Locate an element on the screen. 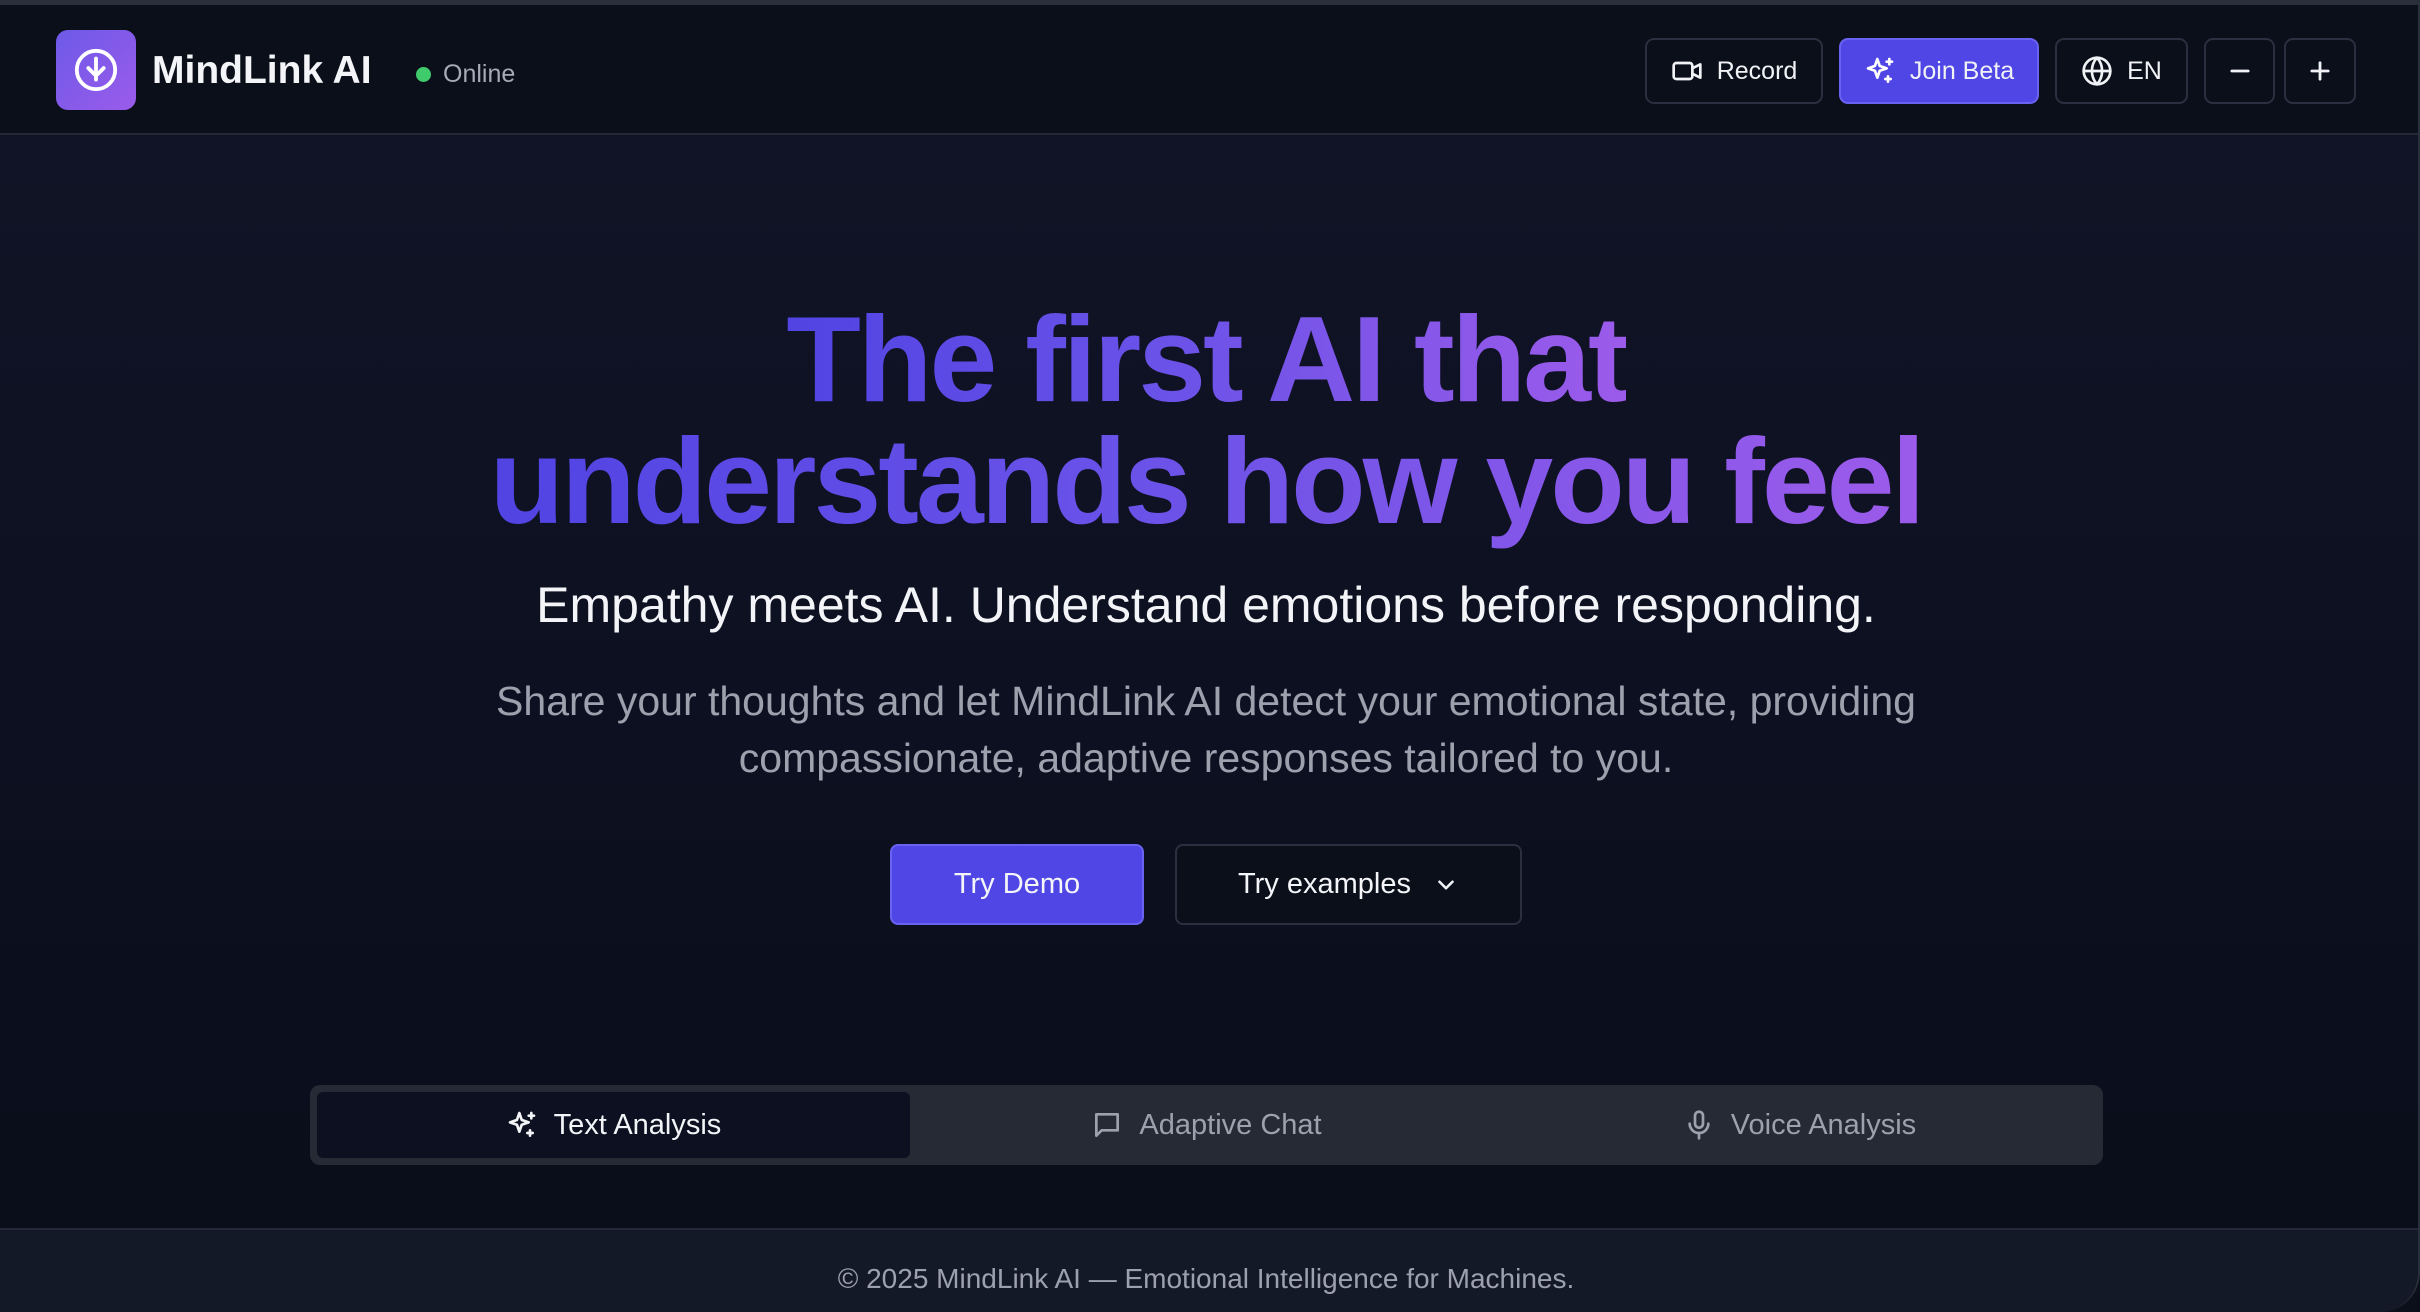 The height and width of the screenshot is (1312, 2420). minus-icon is located at coordinates (2239, 71).